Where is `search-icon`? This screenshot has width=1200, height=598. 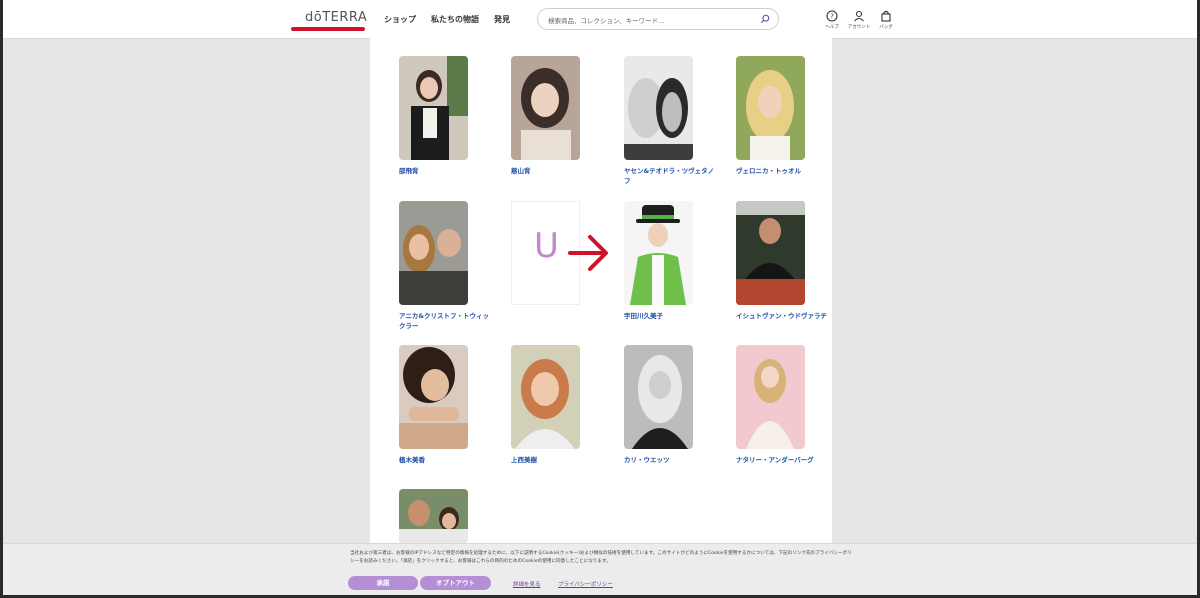
search-icon is located at coordinates (765, 19).